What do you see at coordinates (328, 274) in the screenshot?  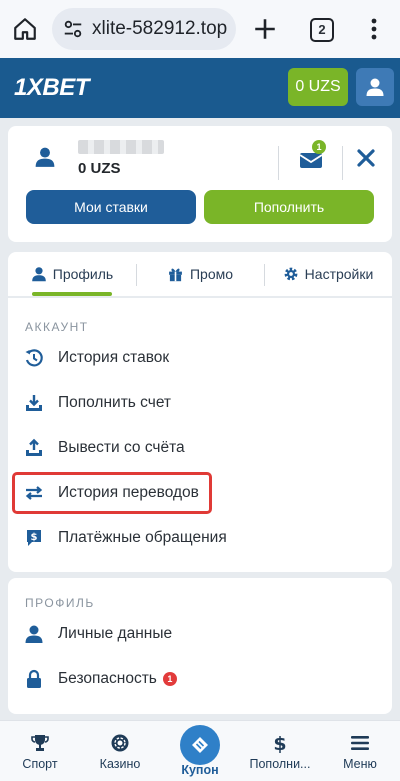 I see `tab-settings: Настройки` at bounding box center [328, 274].